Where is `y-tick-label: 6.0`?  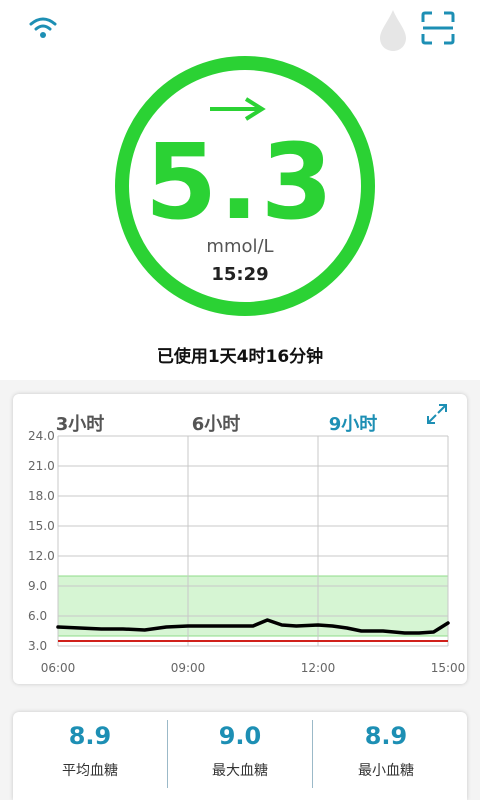
y-tick-label: 6.0 is located at coordinates (37, 616).